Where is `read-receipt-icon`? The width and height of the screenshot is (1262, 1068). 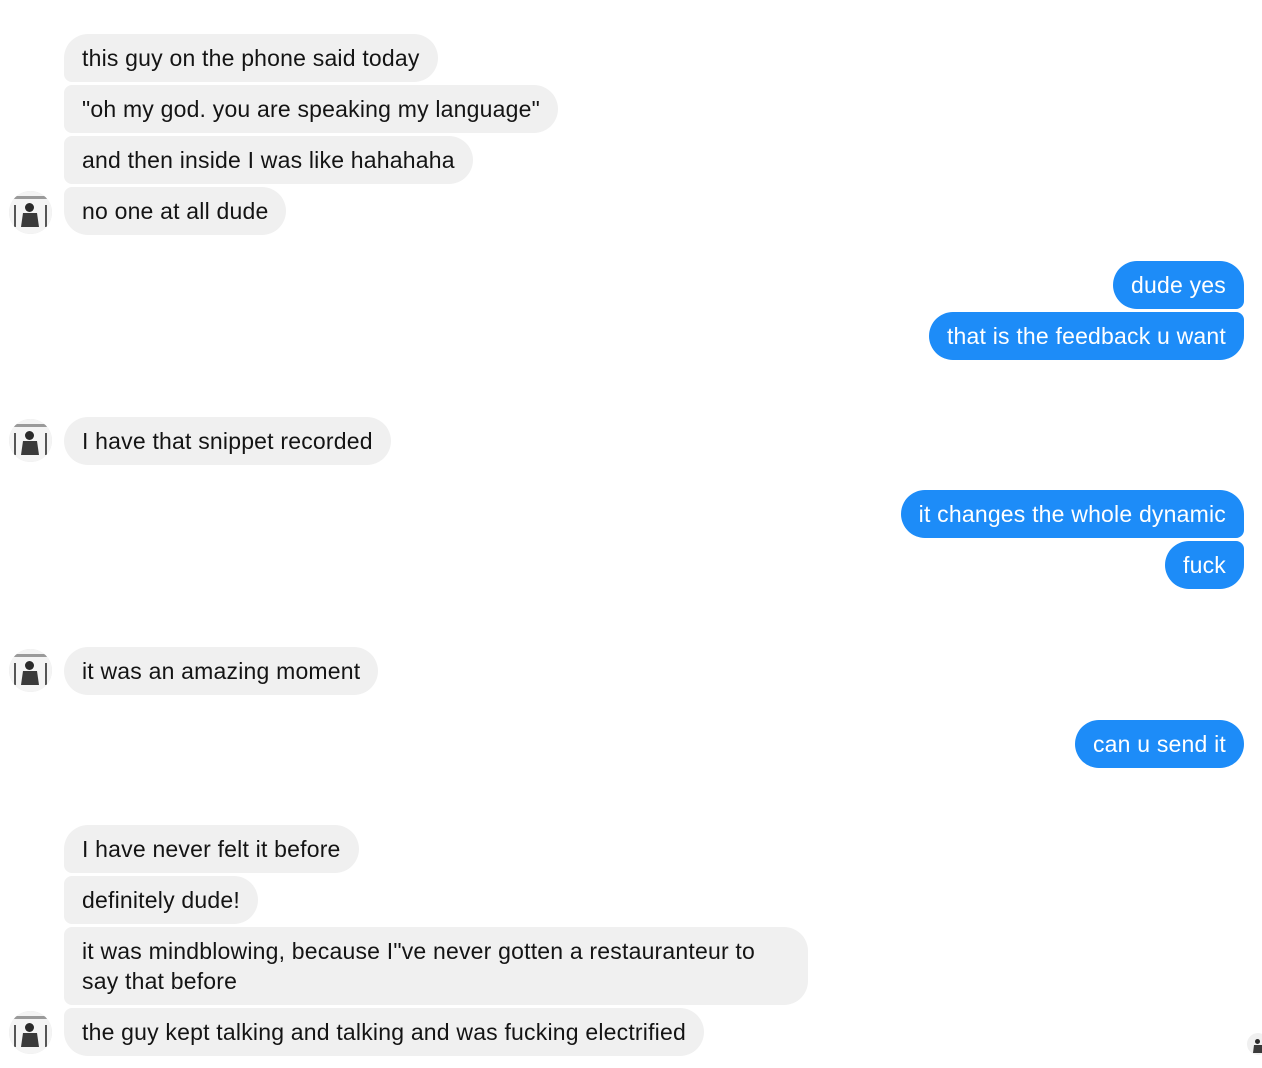
read-receipt-icon is located at coordinates (1254, 1044).